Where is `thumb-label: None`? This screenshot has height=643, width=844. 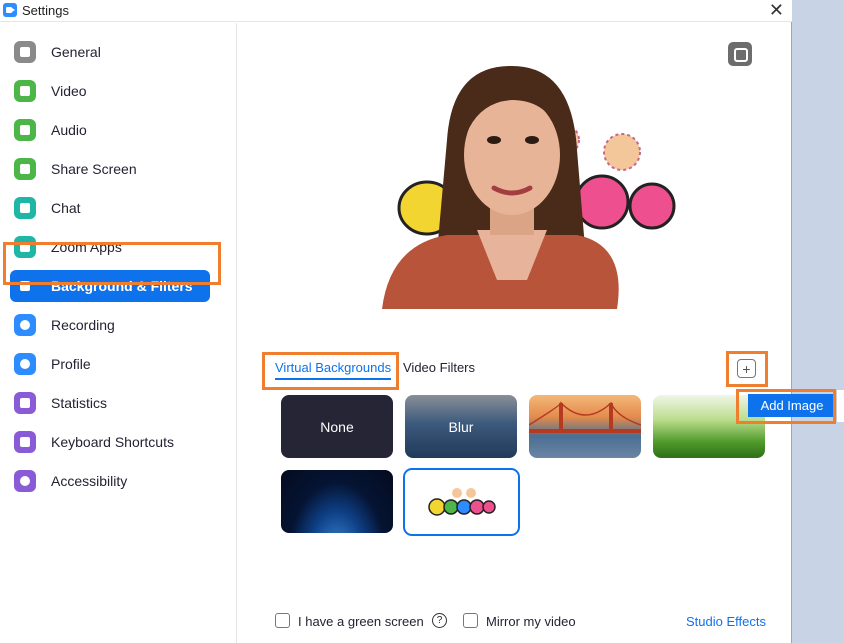
thumb-label: None is located at coordinates (337, 426).